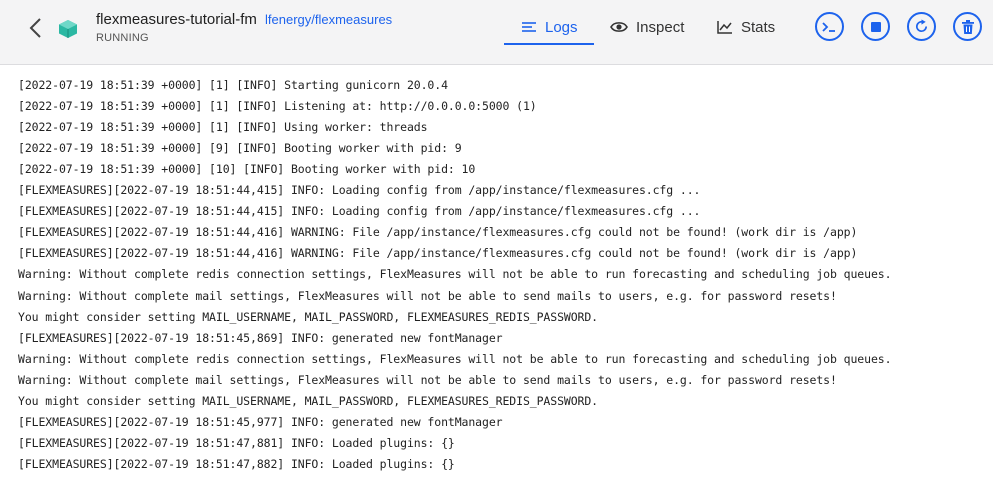 The height and width of the screenshot is (483, 993). I want to click on tab-logs-label: Logs, so click(561, 27).